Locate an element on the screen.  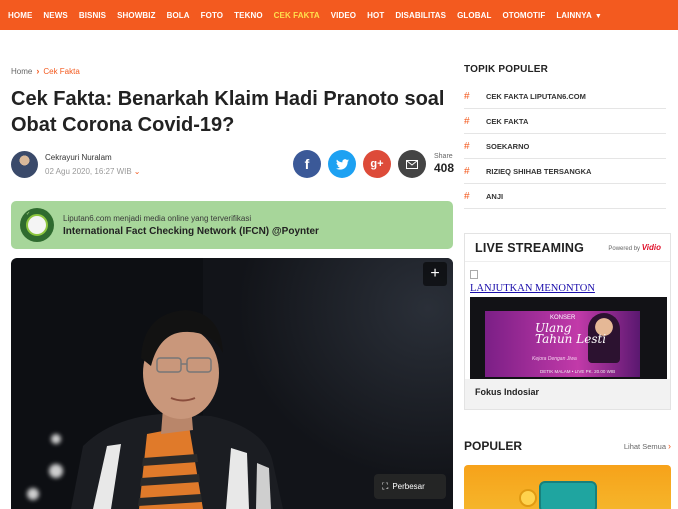
expand-plus-button: + is located at coordinates (435, 274).